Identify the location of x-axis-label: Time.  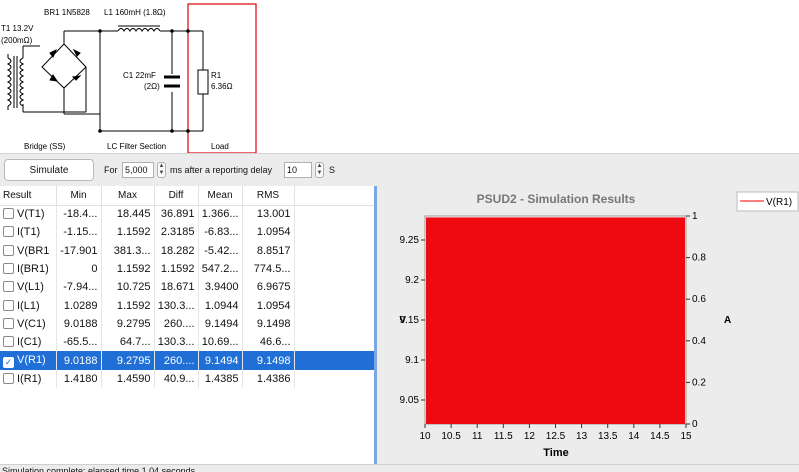
(555, 453).